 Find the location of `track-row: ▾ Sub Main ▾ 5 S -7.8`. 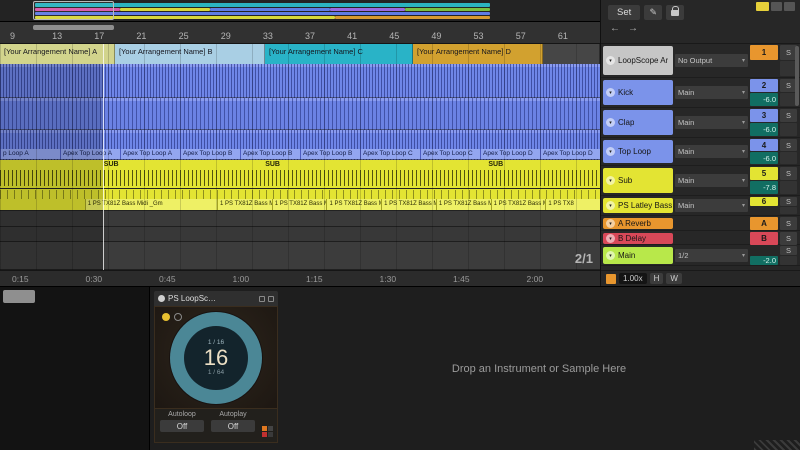

track-row: ▾ Sub Main ▾ 5 S -7.8 is located at coordinates (700, 181).